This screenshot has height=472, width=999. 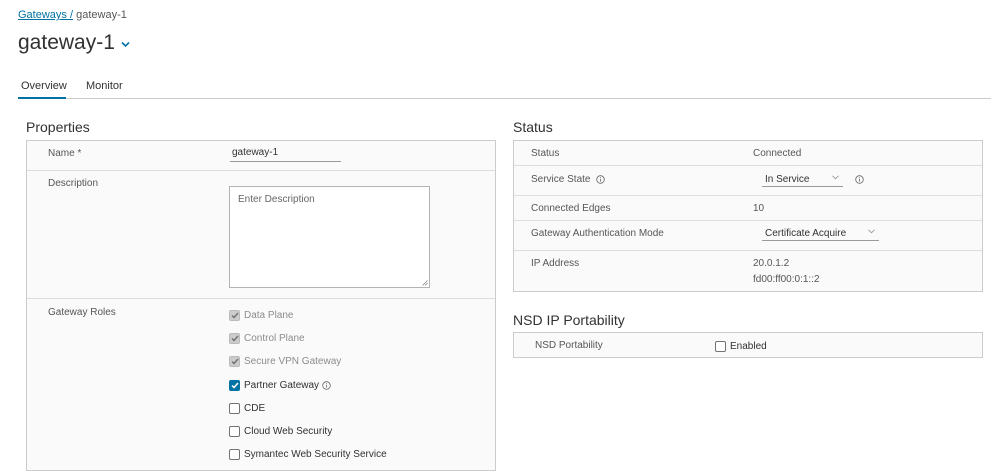 I want to click on description-label: Description, so click(x=73, y=183).